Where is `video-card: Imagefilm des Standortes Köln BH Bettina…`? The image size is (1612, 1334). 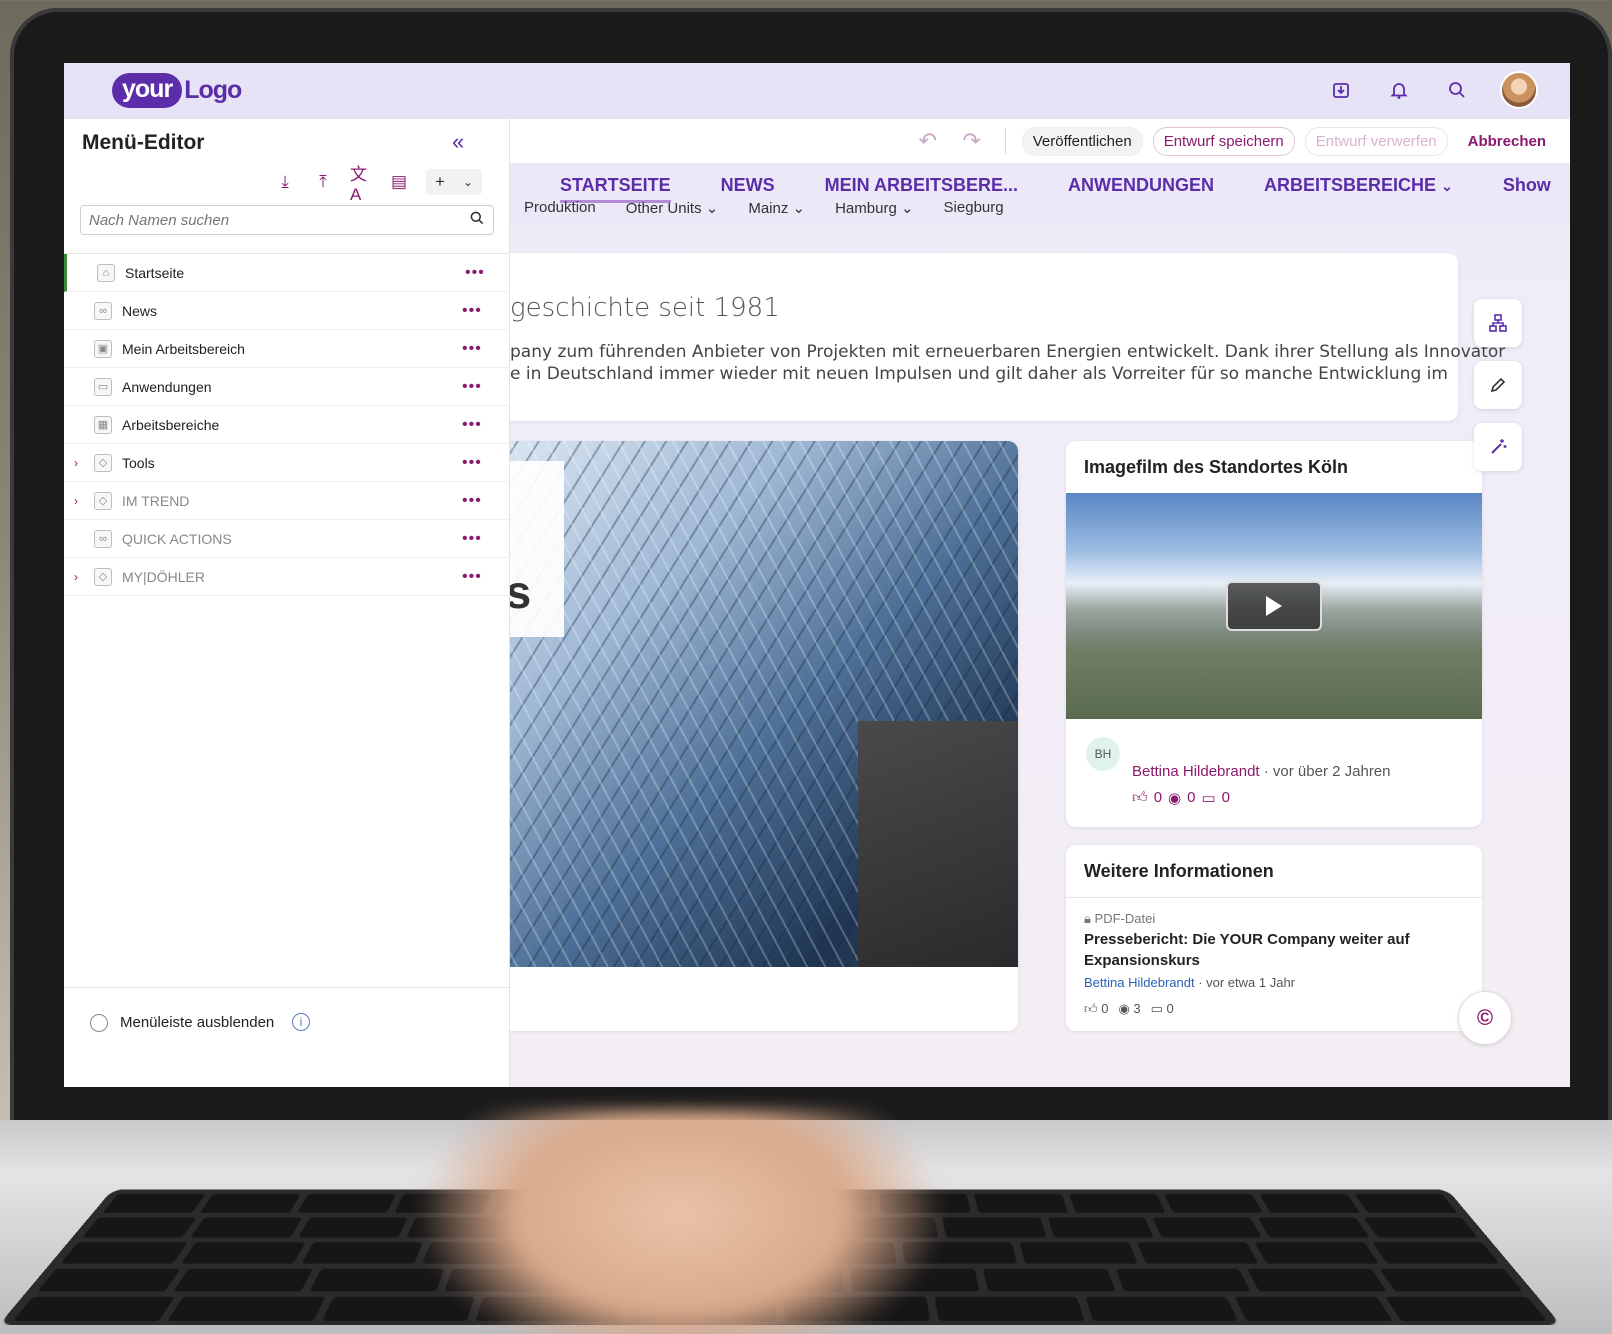 video-card: Imagefilm des Standortes Köln BH Bettina… is located at coordinates (1274, 634).